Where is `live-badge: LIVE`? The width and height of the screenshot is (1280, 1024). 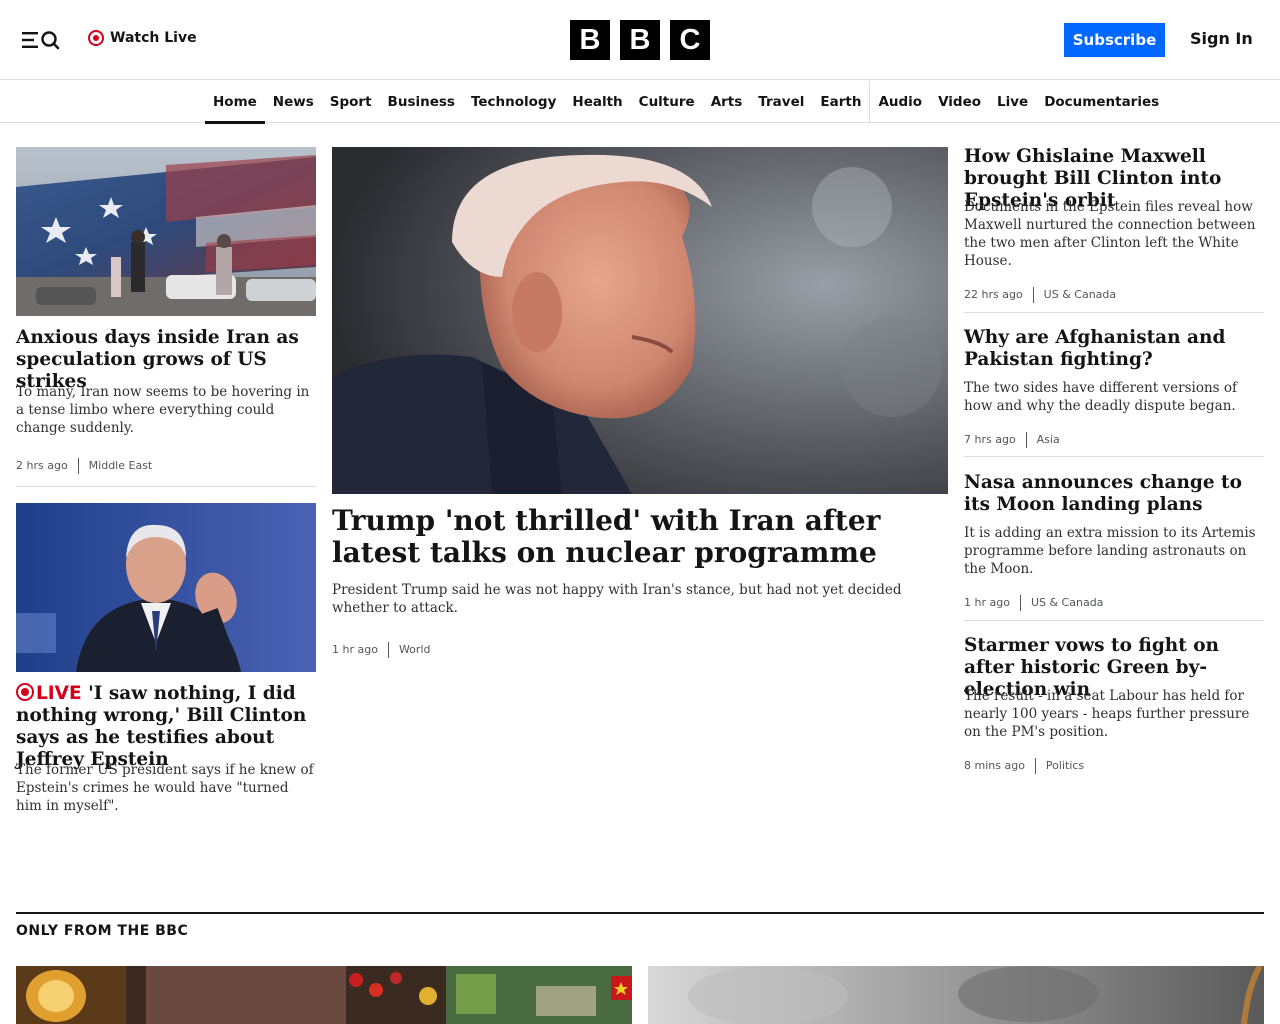
live-badge: LIVE is located at coordinates (49, 693).